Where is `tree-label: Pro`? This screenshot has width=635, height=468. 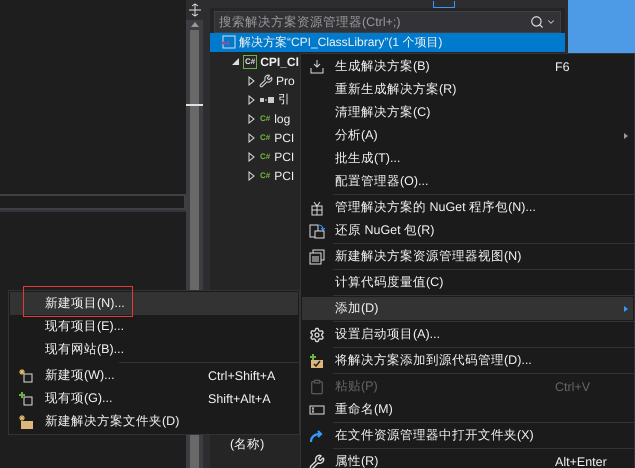 tree-label: Pro is located at coordinates (285, 81).